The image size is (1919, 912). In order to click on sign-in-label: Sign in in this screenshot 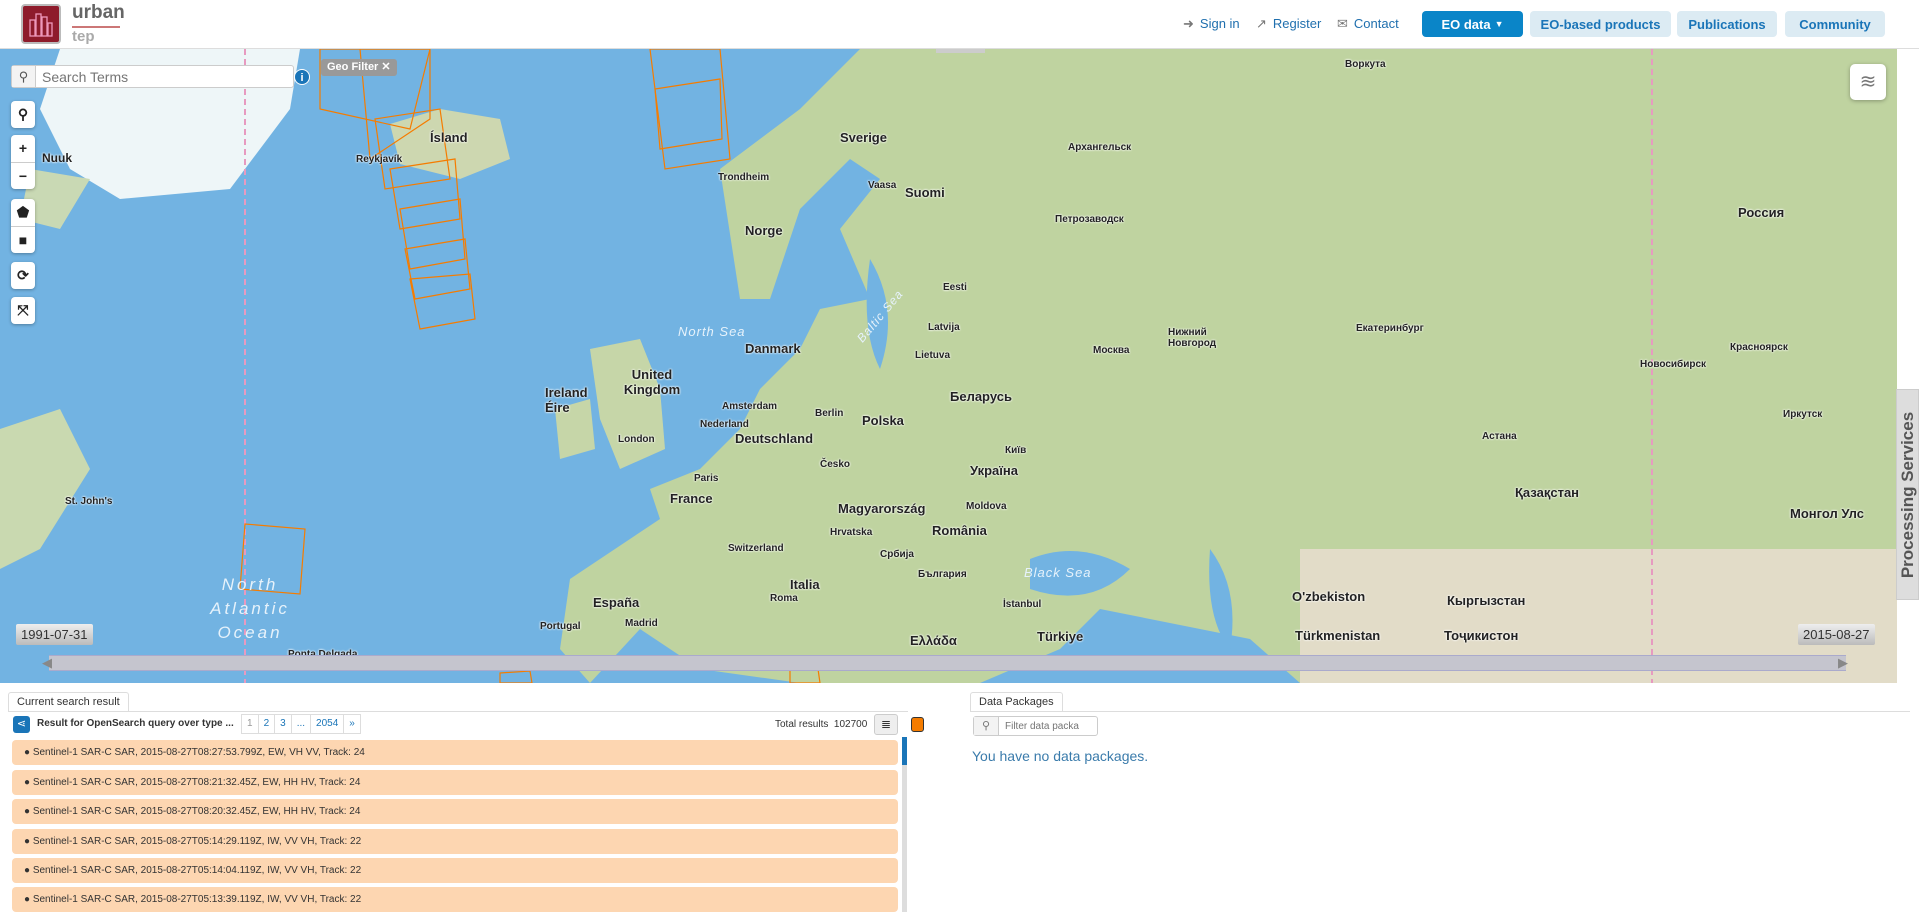, I will do `click(1219, 23)`.